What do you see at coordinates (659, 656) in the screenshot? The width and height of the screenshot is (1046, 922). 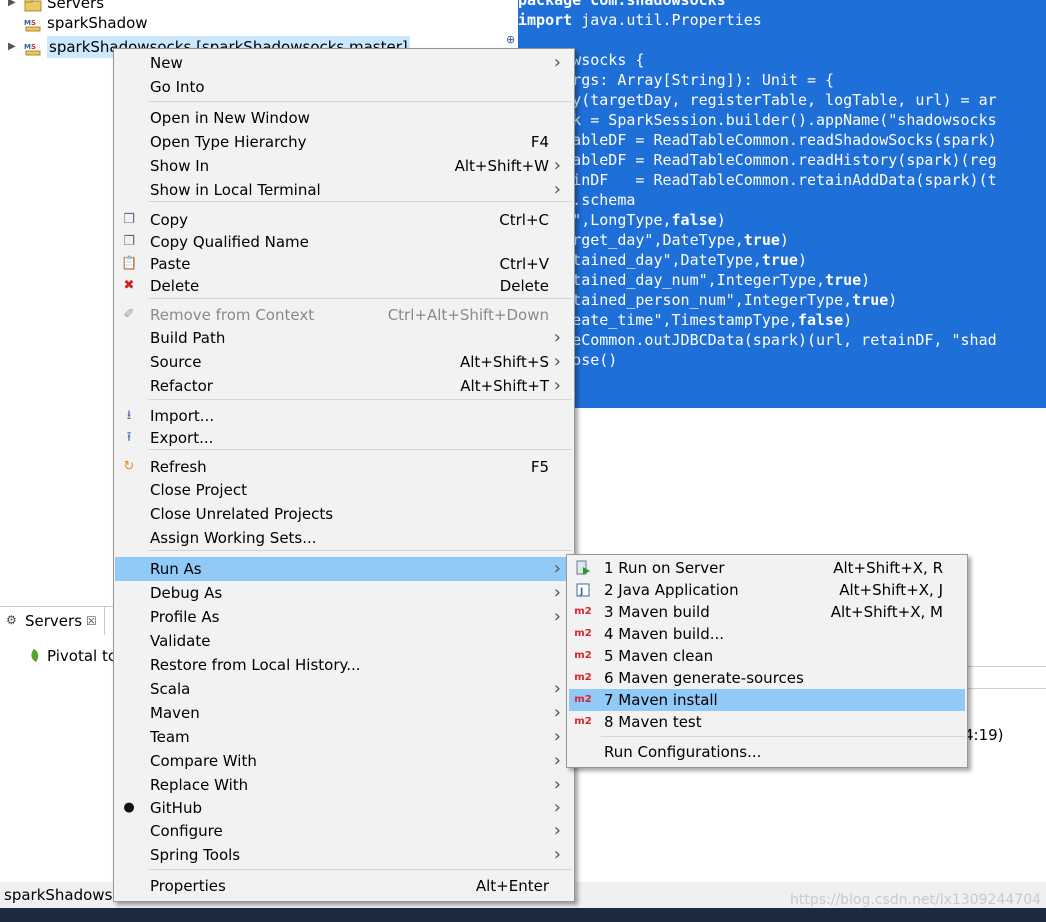 I see `submenu-item-label: 5 Maven clean` at bounding box center [659, 656].